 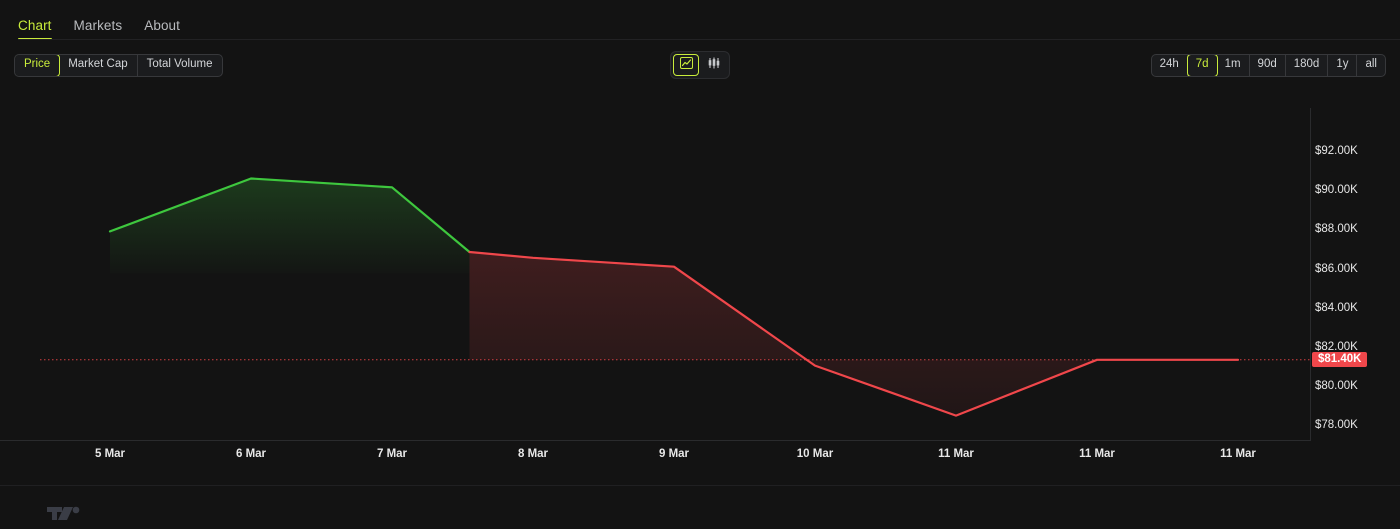 What do you see at coordinates (162, 25) in the screenshot?
I see `tab-about-label: About` at bounding box center [162, 25].